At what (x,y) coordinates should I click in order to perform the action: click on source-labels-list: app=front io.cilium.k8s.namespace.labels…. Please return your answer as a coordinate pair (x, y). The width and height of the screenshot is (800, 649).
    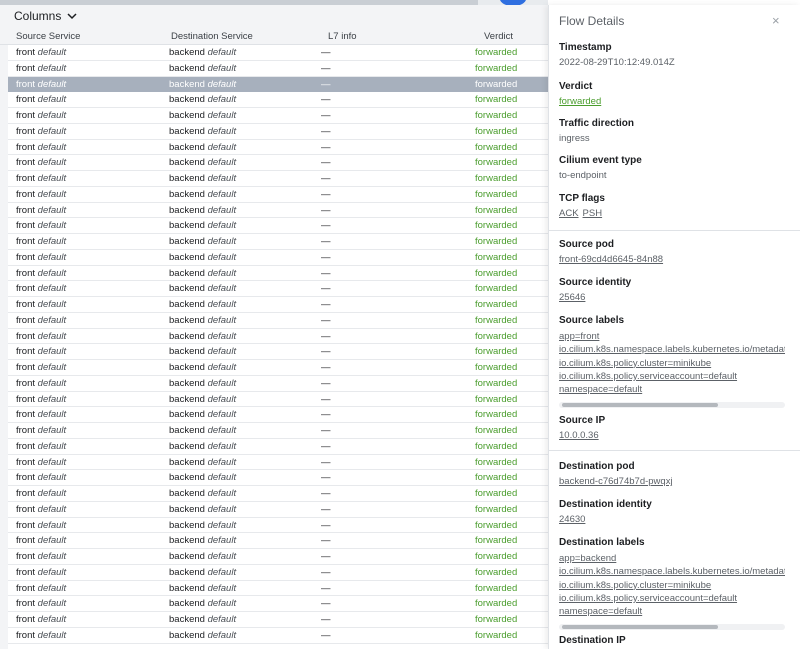
    Looking at the image, I should click on (672, 363).